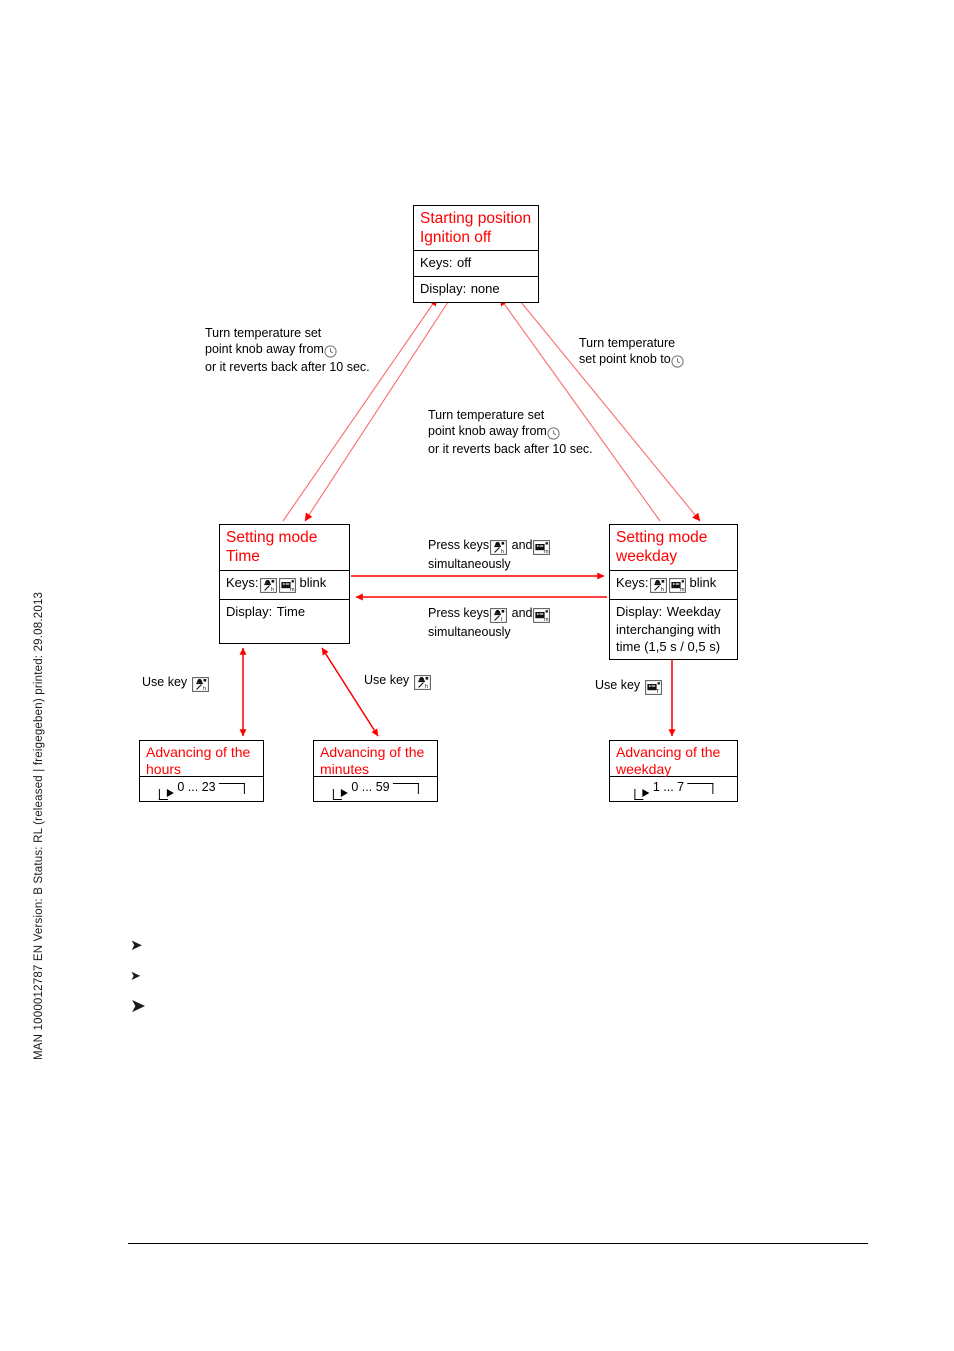 The image size is (954, 1351). I want to click on setting-mode-weekday-title-line2: weekday, so click(647, 556).